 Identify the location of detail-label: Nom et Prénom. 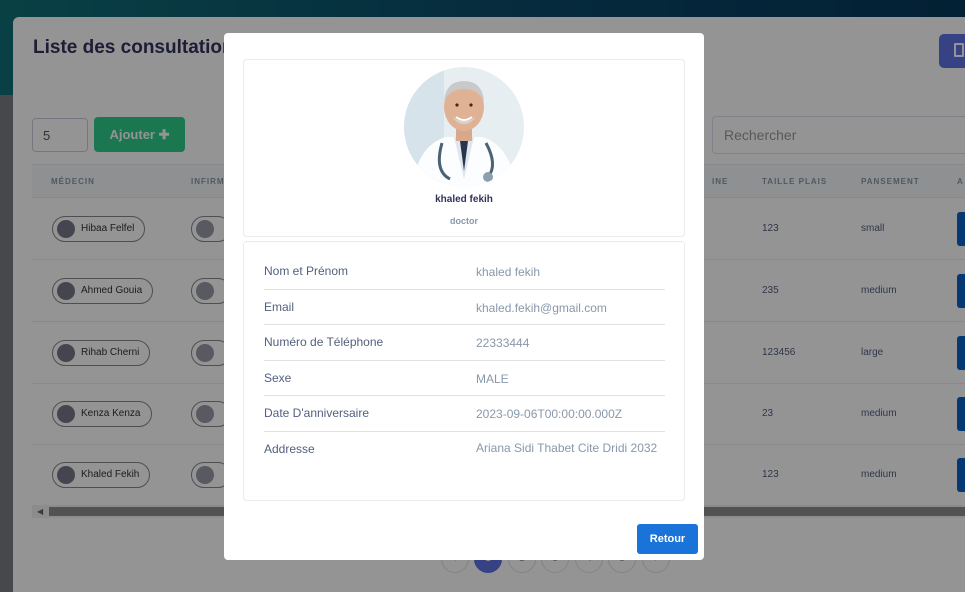
(306, 271).